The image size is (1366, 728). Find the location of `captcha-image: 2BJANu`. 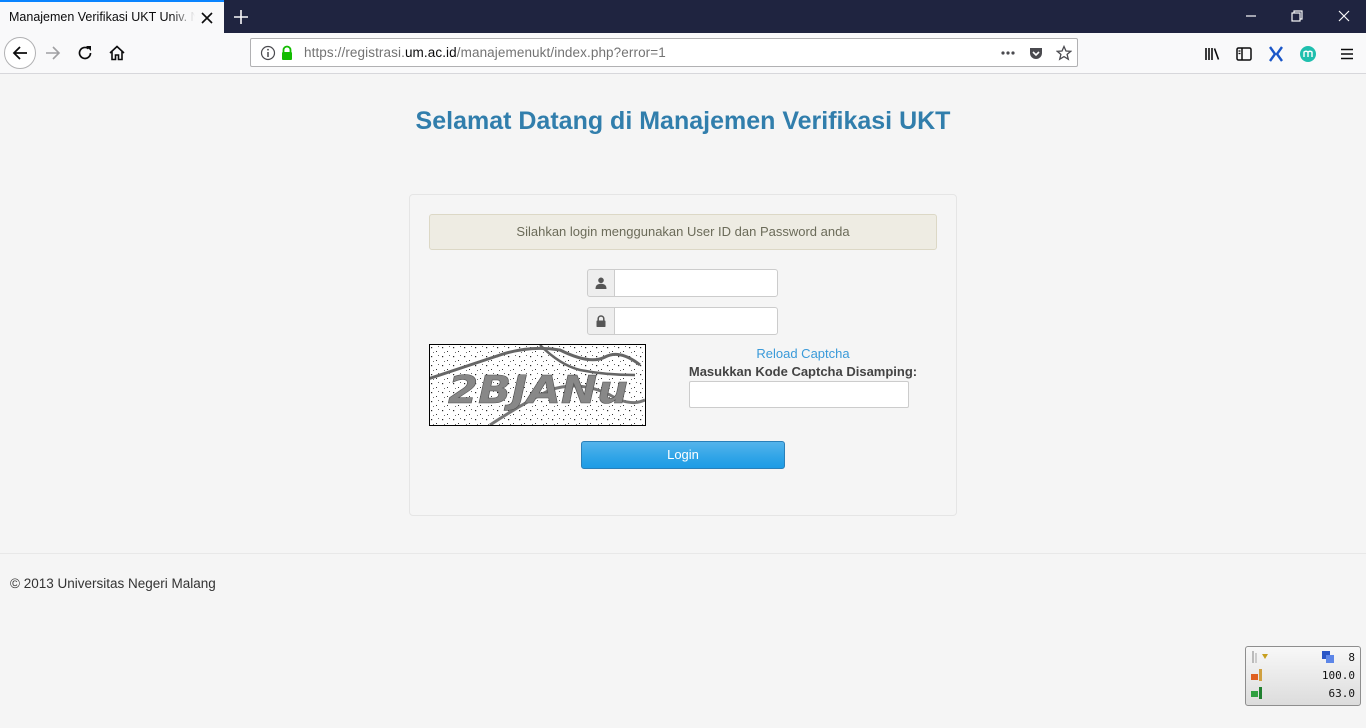

captcha-image: 2BJANu is located at coordinates (537, 385).